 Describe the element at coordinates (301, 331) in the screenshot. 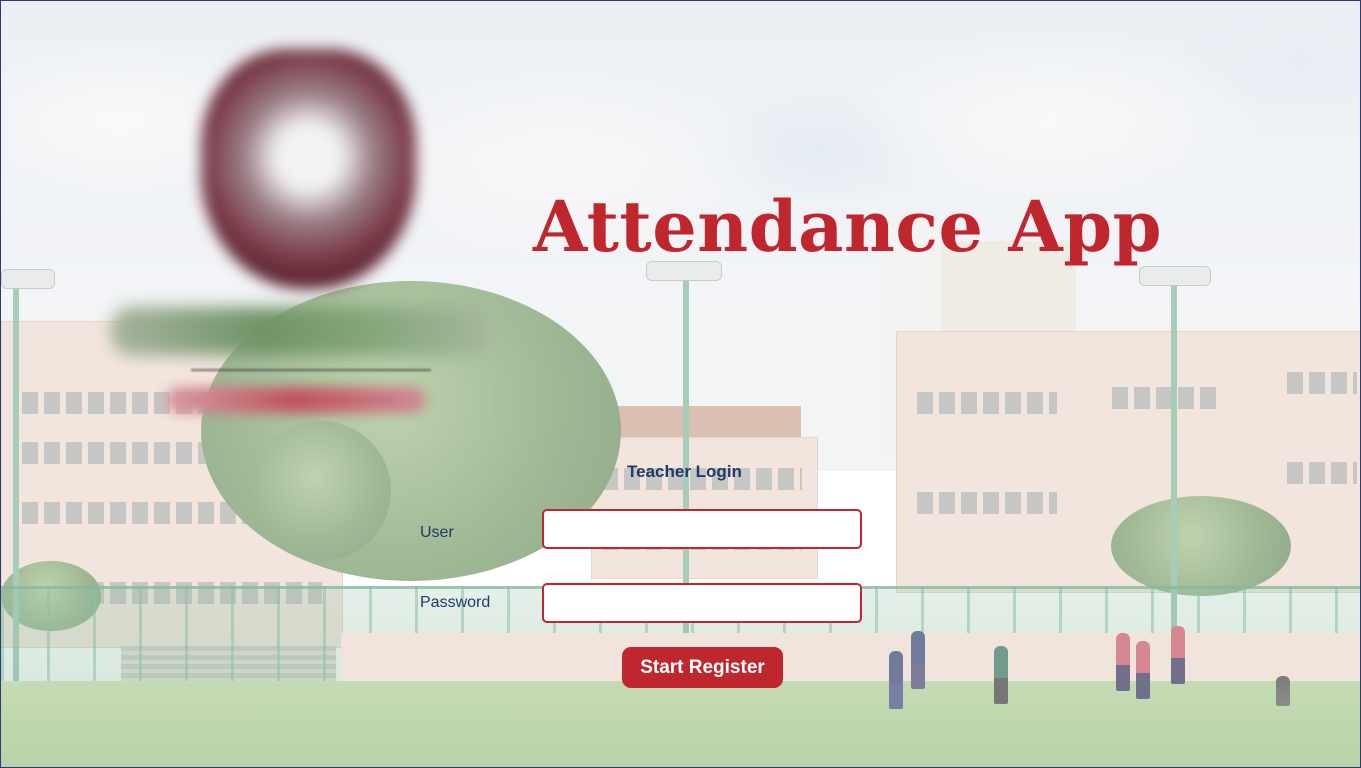

I see `school-name-blurred` at that location.